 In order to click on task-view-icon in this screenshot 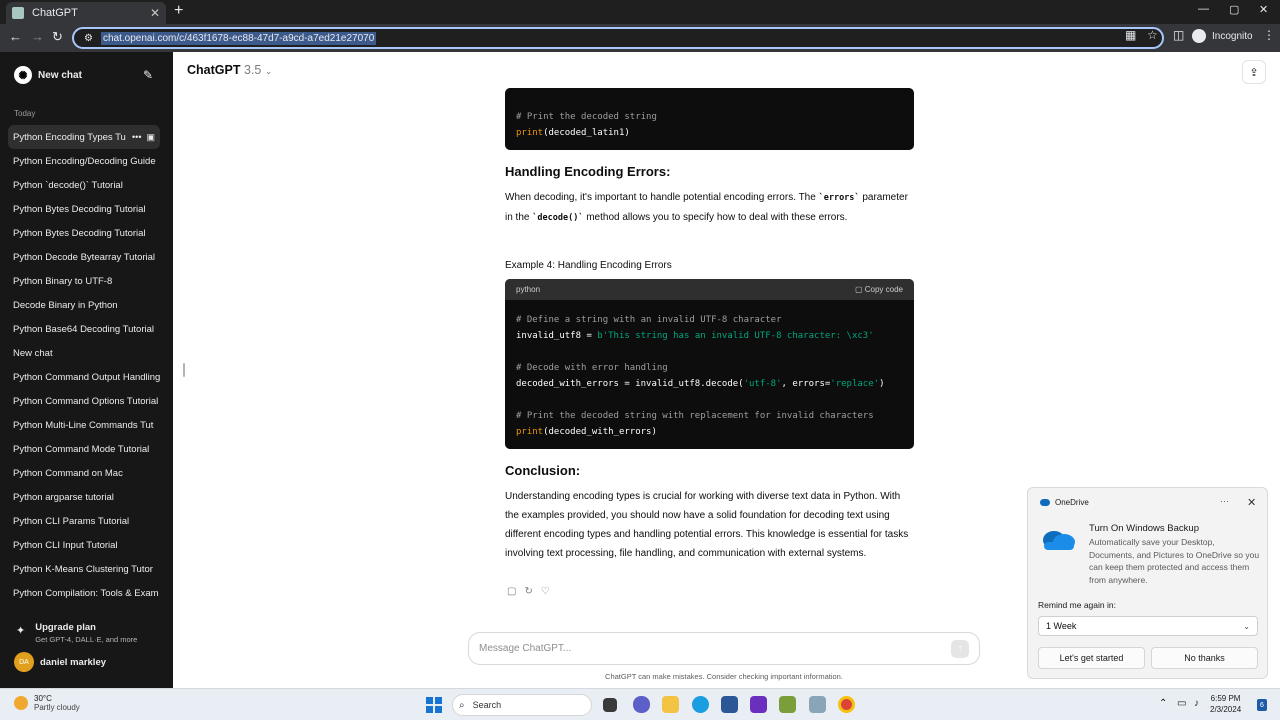, I will do `click(610, 705)`.